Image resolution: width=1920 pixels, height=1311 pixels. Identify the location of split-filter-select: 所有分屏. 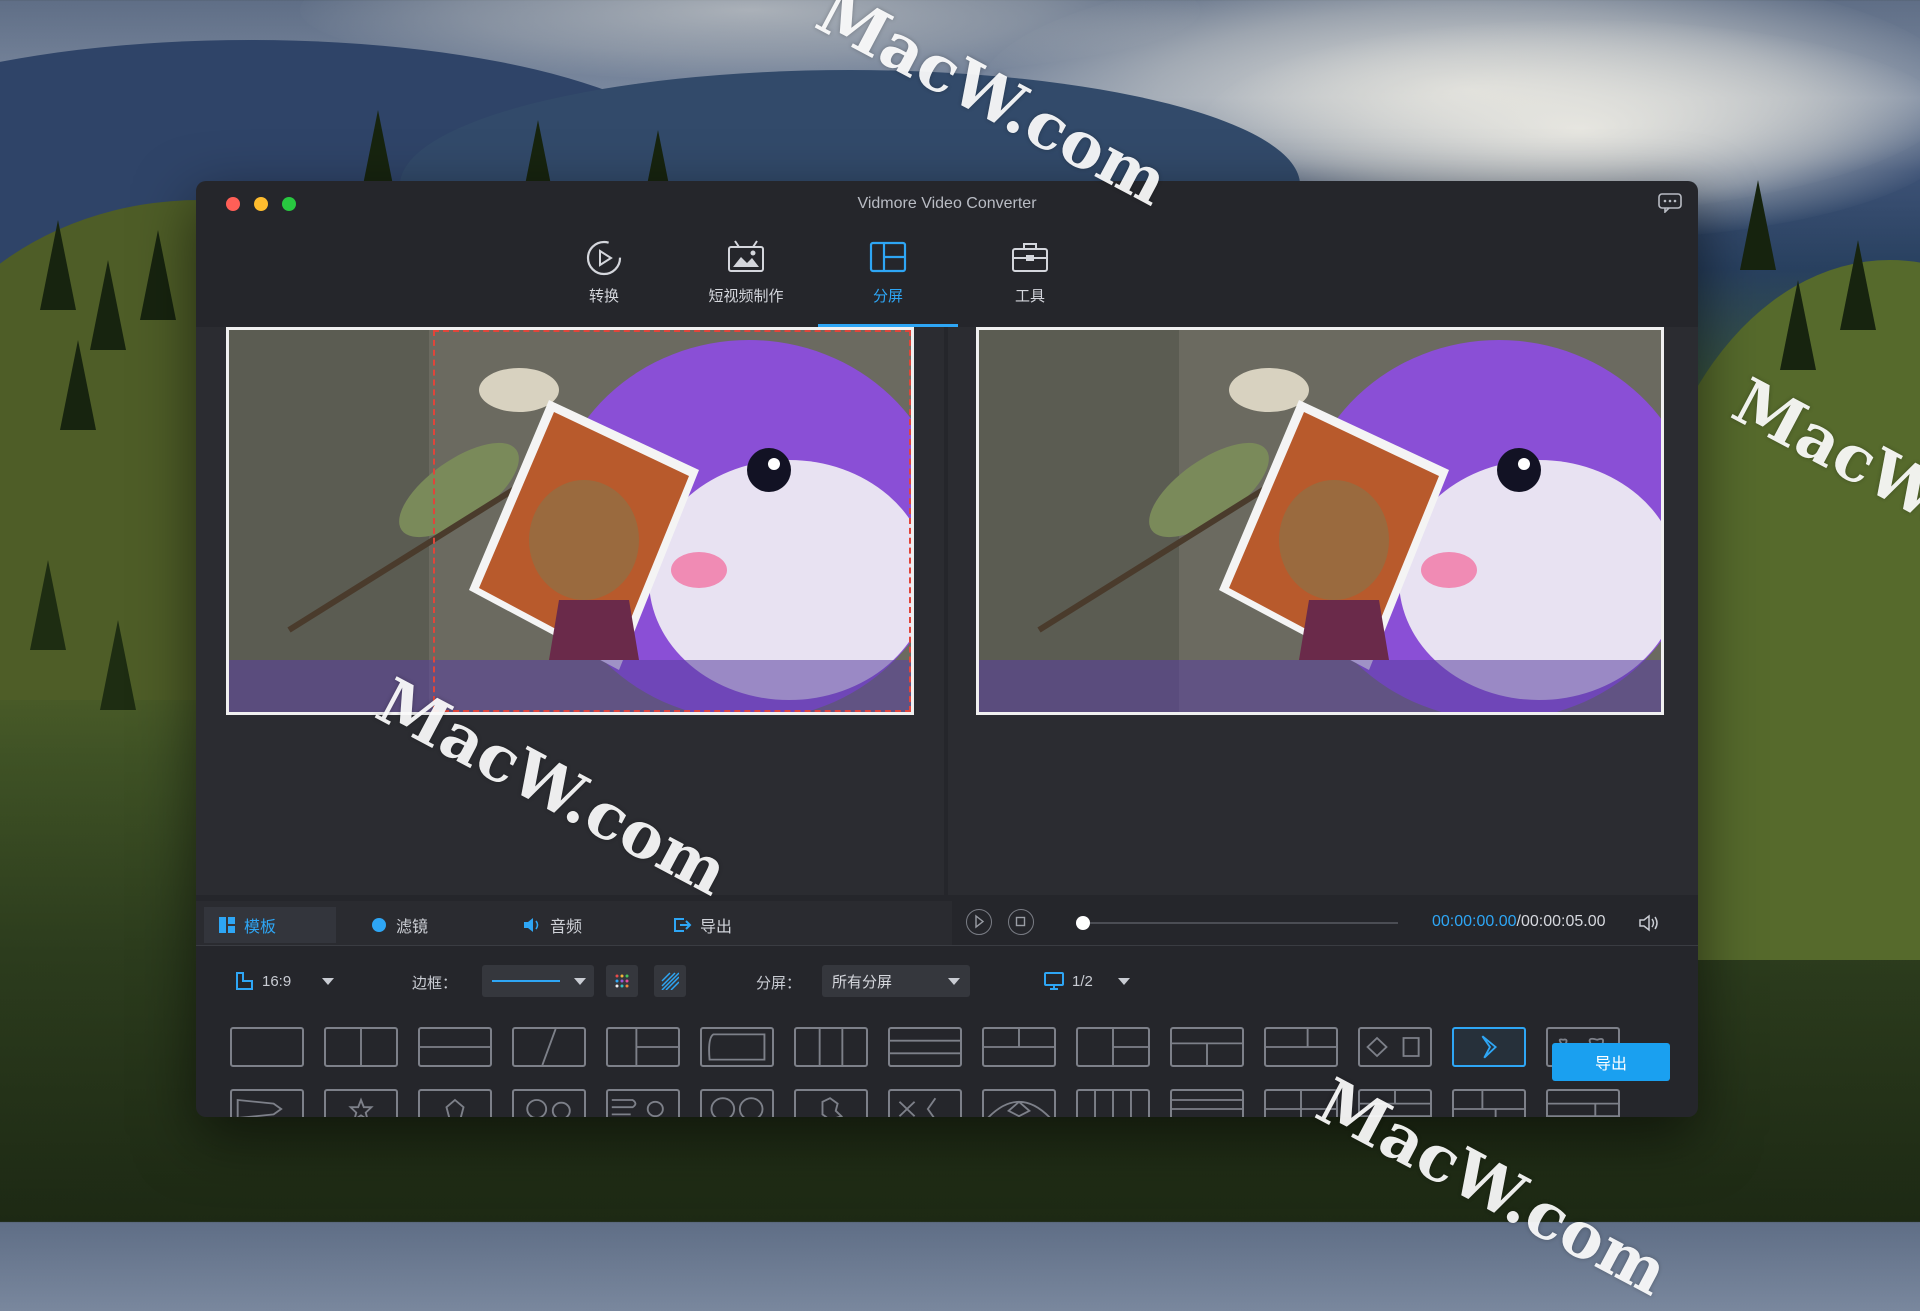
(896, 981).